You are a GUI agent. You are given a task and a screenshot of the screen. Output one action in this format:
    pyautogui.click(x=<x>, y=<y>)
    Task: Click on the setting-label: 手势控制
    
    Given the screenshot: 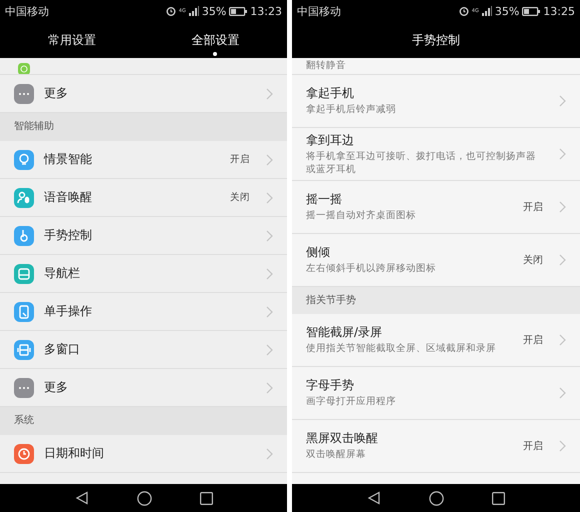 What is the action you would take?
    pyautogui.click(x=68, y=235)
    